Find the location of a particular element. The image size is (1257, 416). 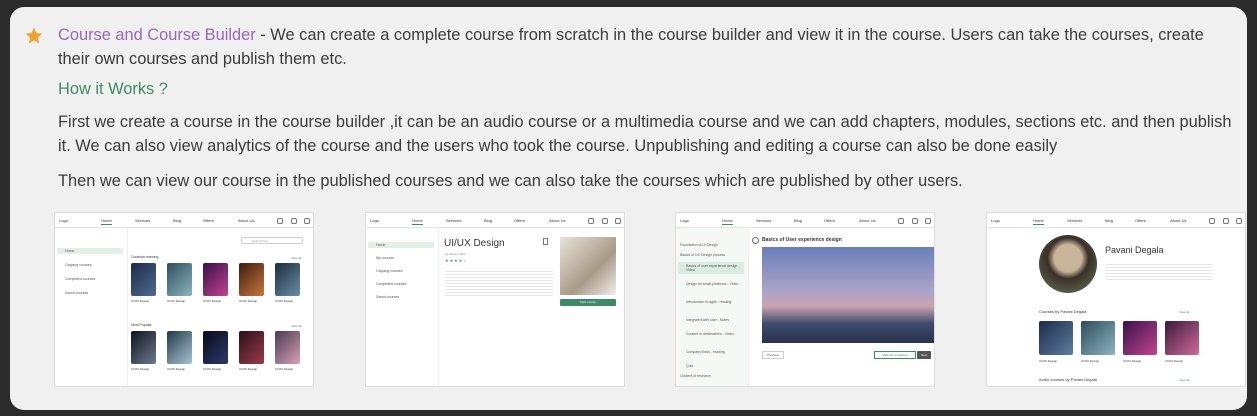

lesson-item: Quiz is located at coordinates (690, 366).